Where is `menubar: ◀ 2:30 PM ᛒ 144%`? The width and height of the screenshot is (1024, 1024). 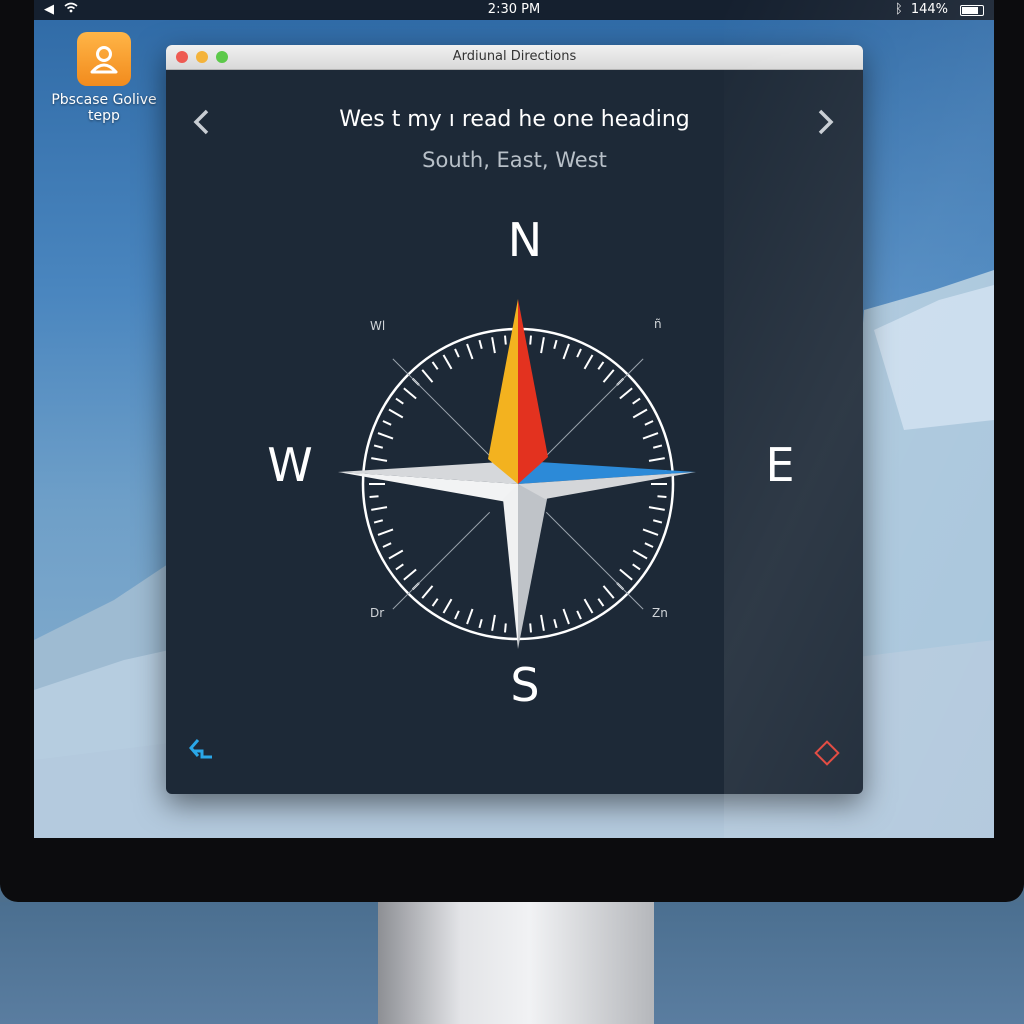 menubar: ◀ 2:30 PM ᛒ 144% is located at coordinates (514, 10).